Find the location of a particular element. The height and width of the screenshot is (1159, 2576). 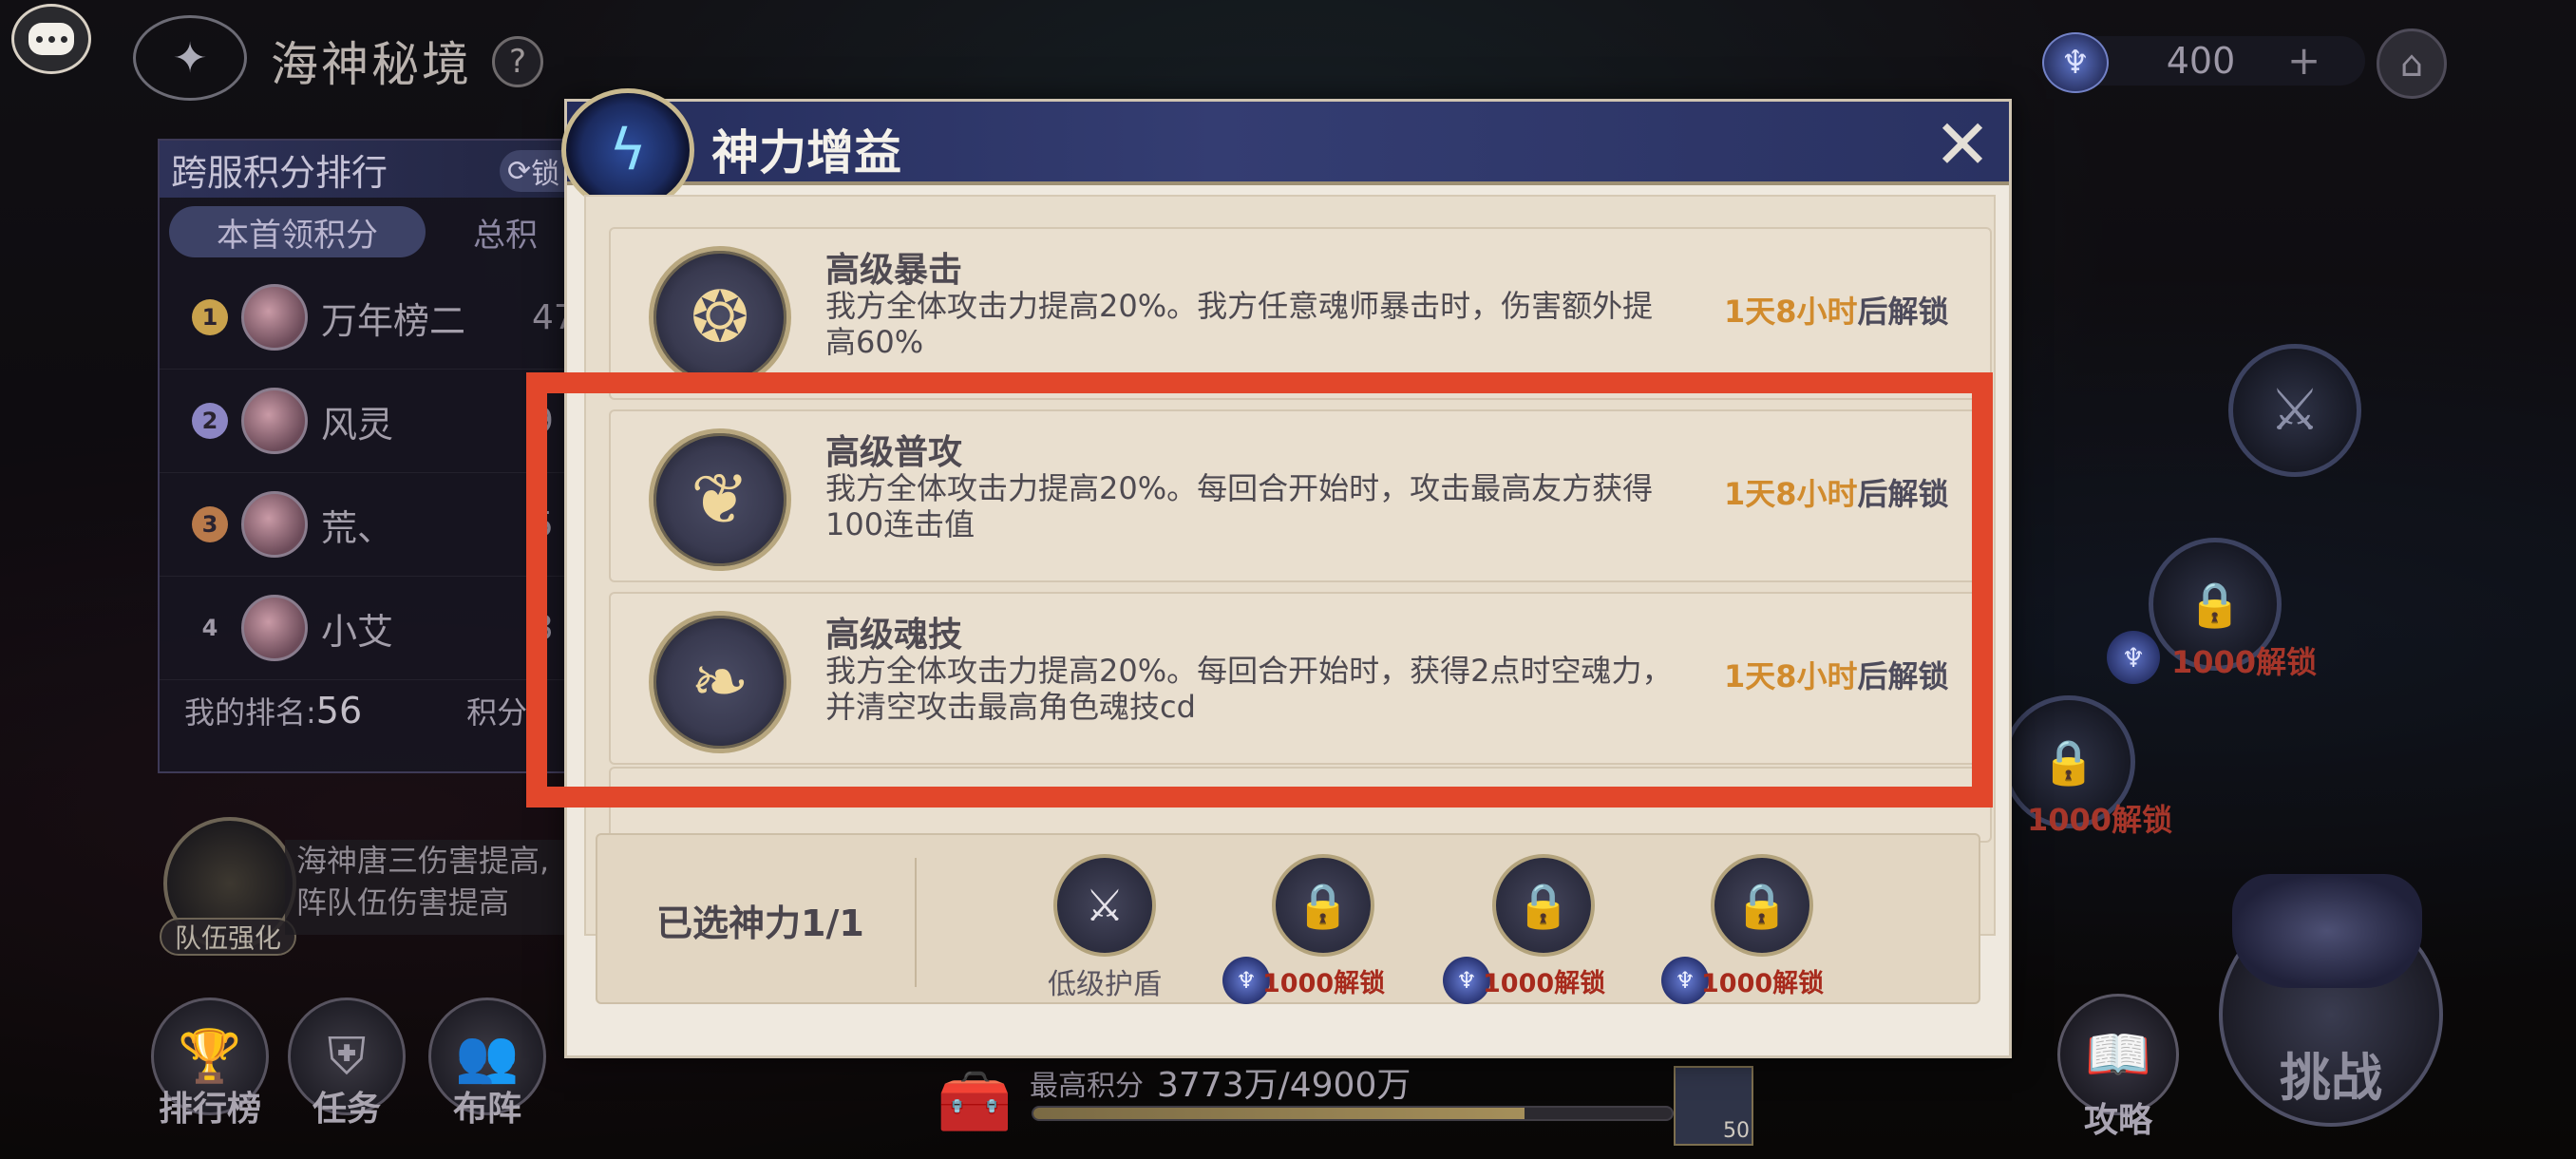

close-icon: ✕ is located at coordinates (1962, 144).